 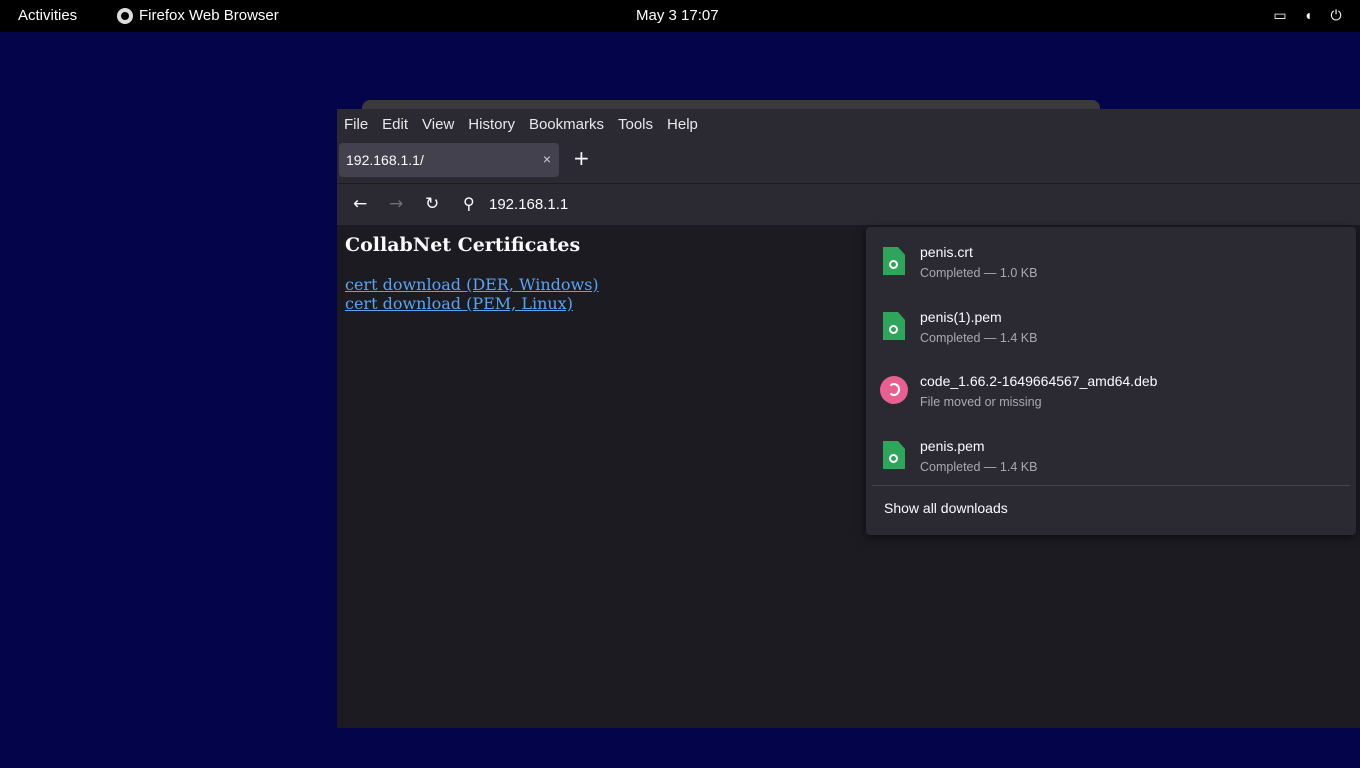 What do you see at coordinates (359, 124) in the screenshot?
I see `menu-file: File` at bounding box center [359, 124].